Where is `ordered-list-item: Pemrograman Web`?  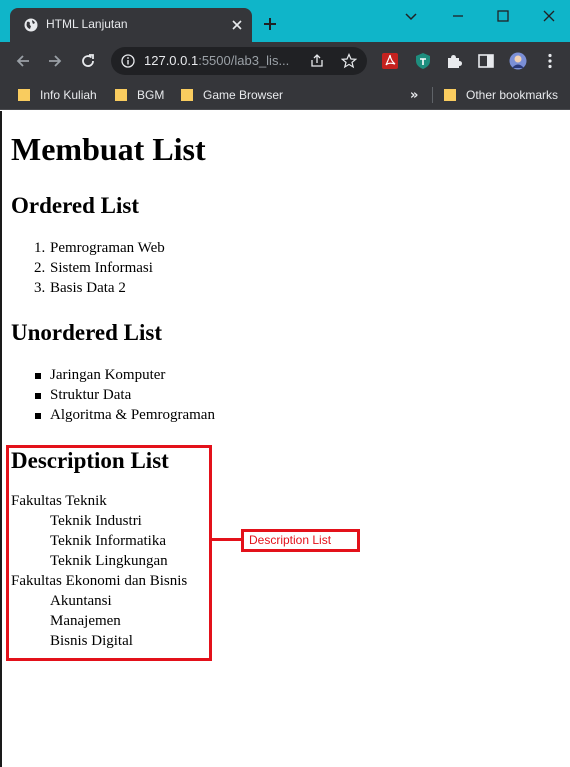 ordered-list-item: Pemrograman Web is located at coordinates (107, 248).